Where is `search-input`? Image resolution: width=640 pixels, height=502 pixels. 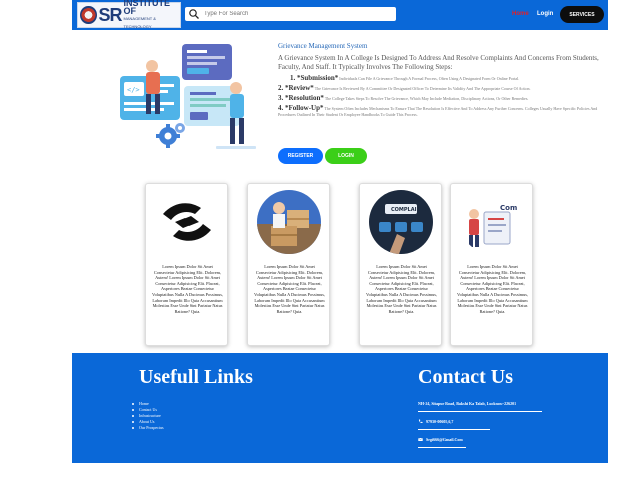
search-input is located at coordinates (294, 14).